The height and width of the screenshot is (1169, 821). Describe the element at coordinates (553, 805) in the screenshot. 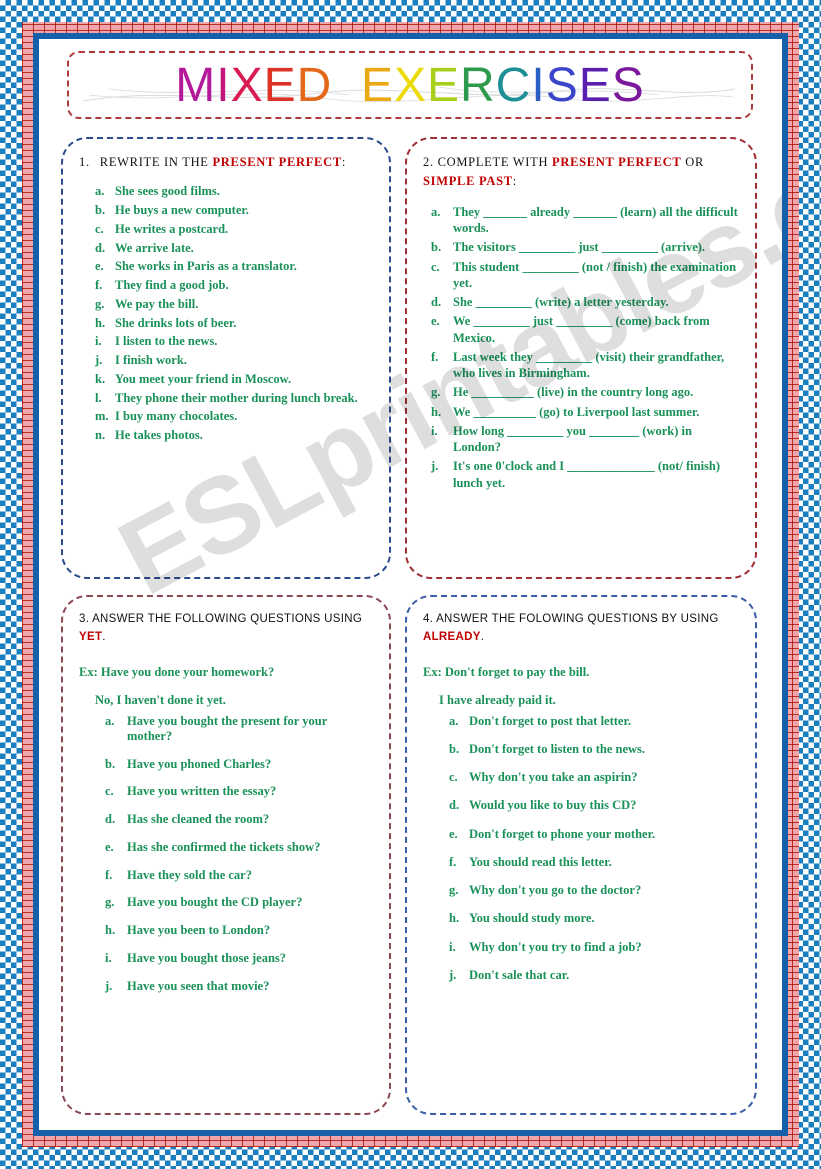

I see `item-text: Would you like to buy this CD?` at that location.